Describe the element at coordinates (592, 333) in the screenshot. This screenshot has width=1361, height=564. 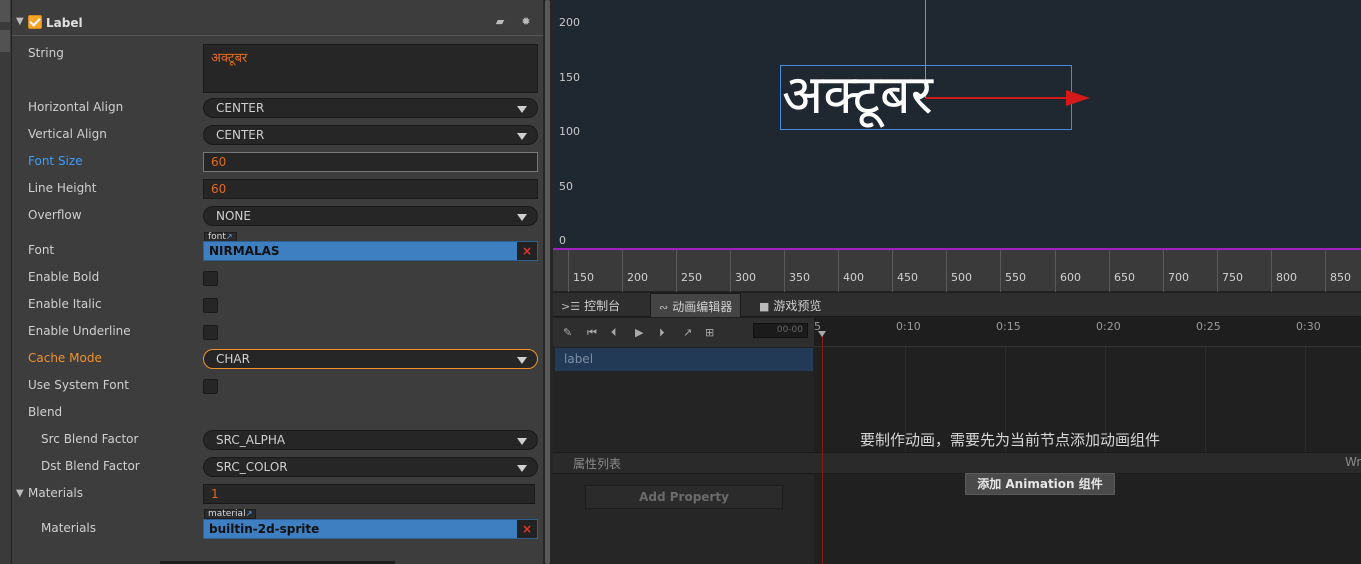
I see `jump-to-start-icon: ⏮` at that location.